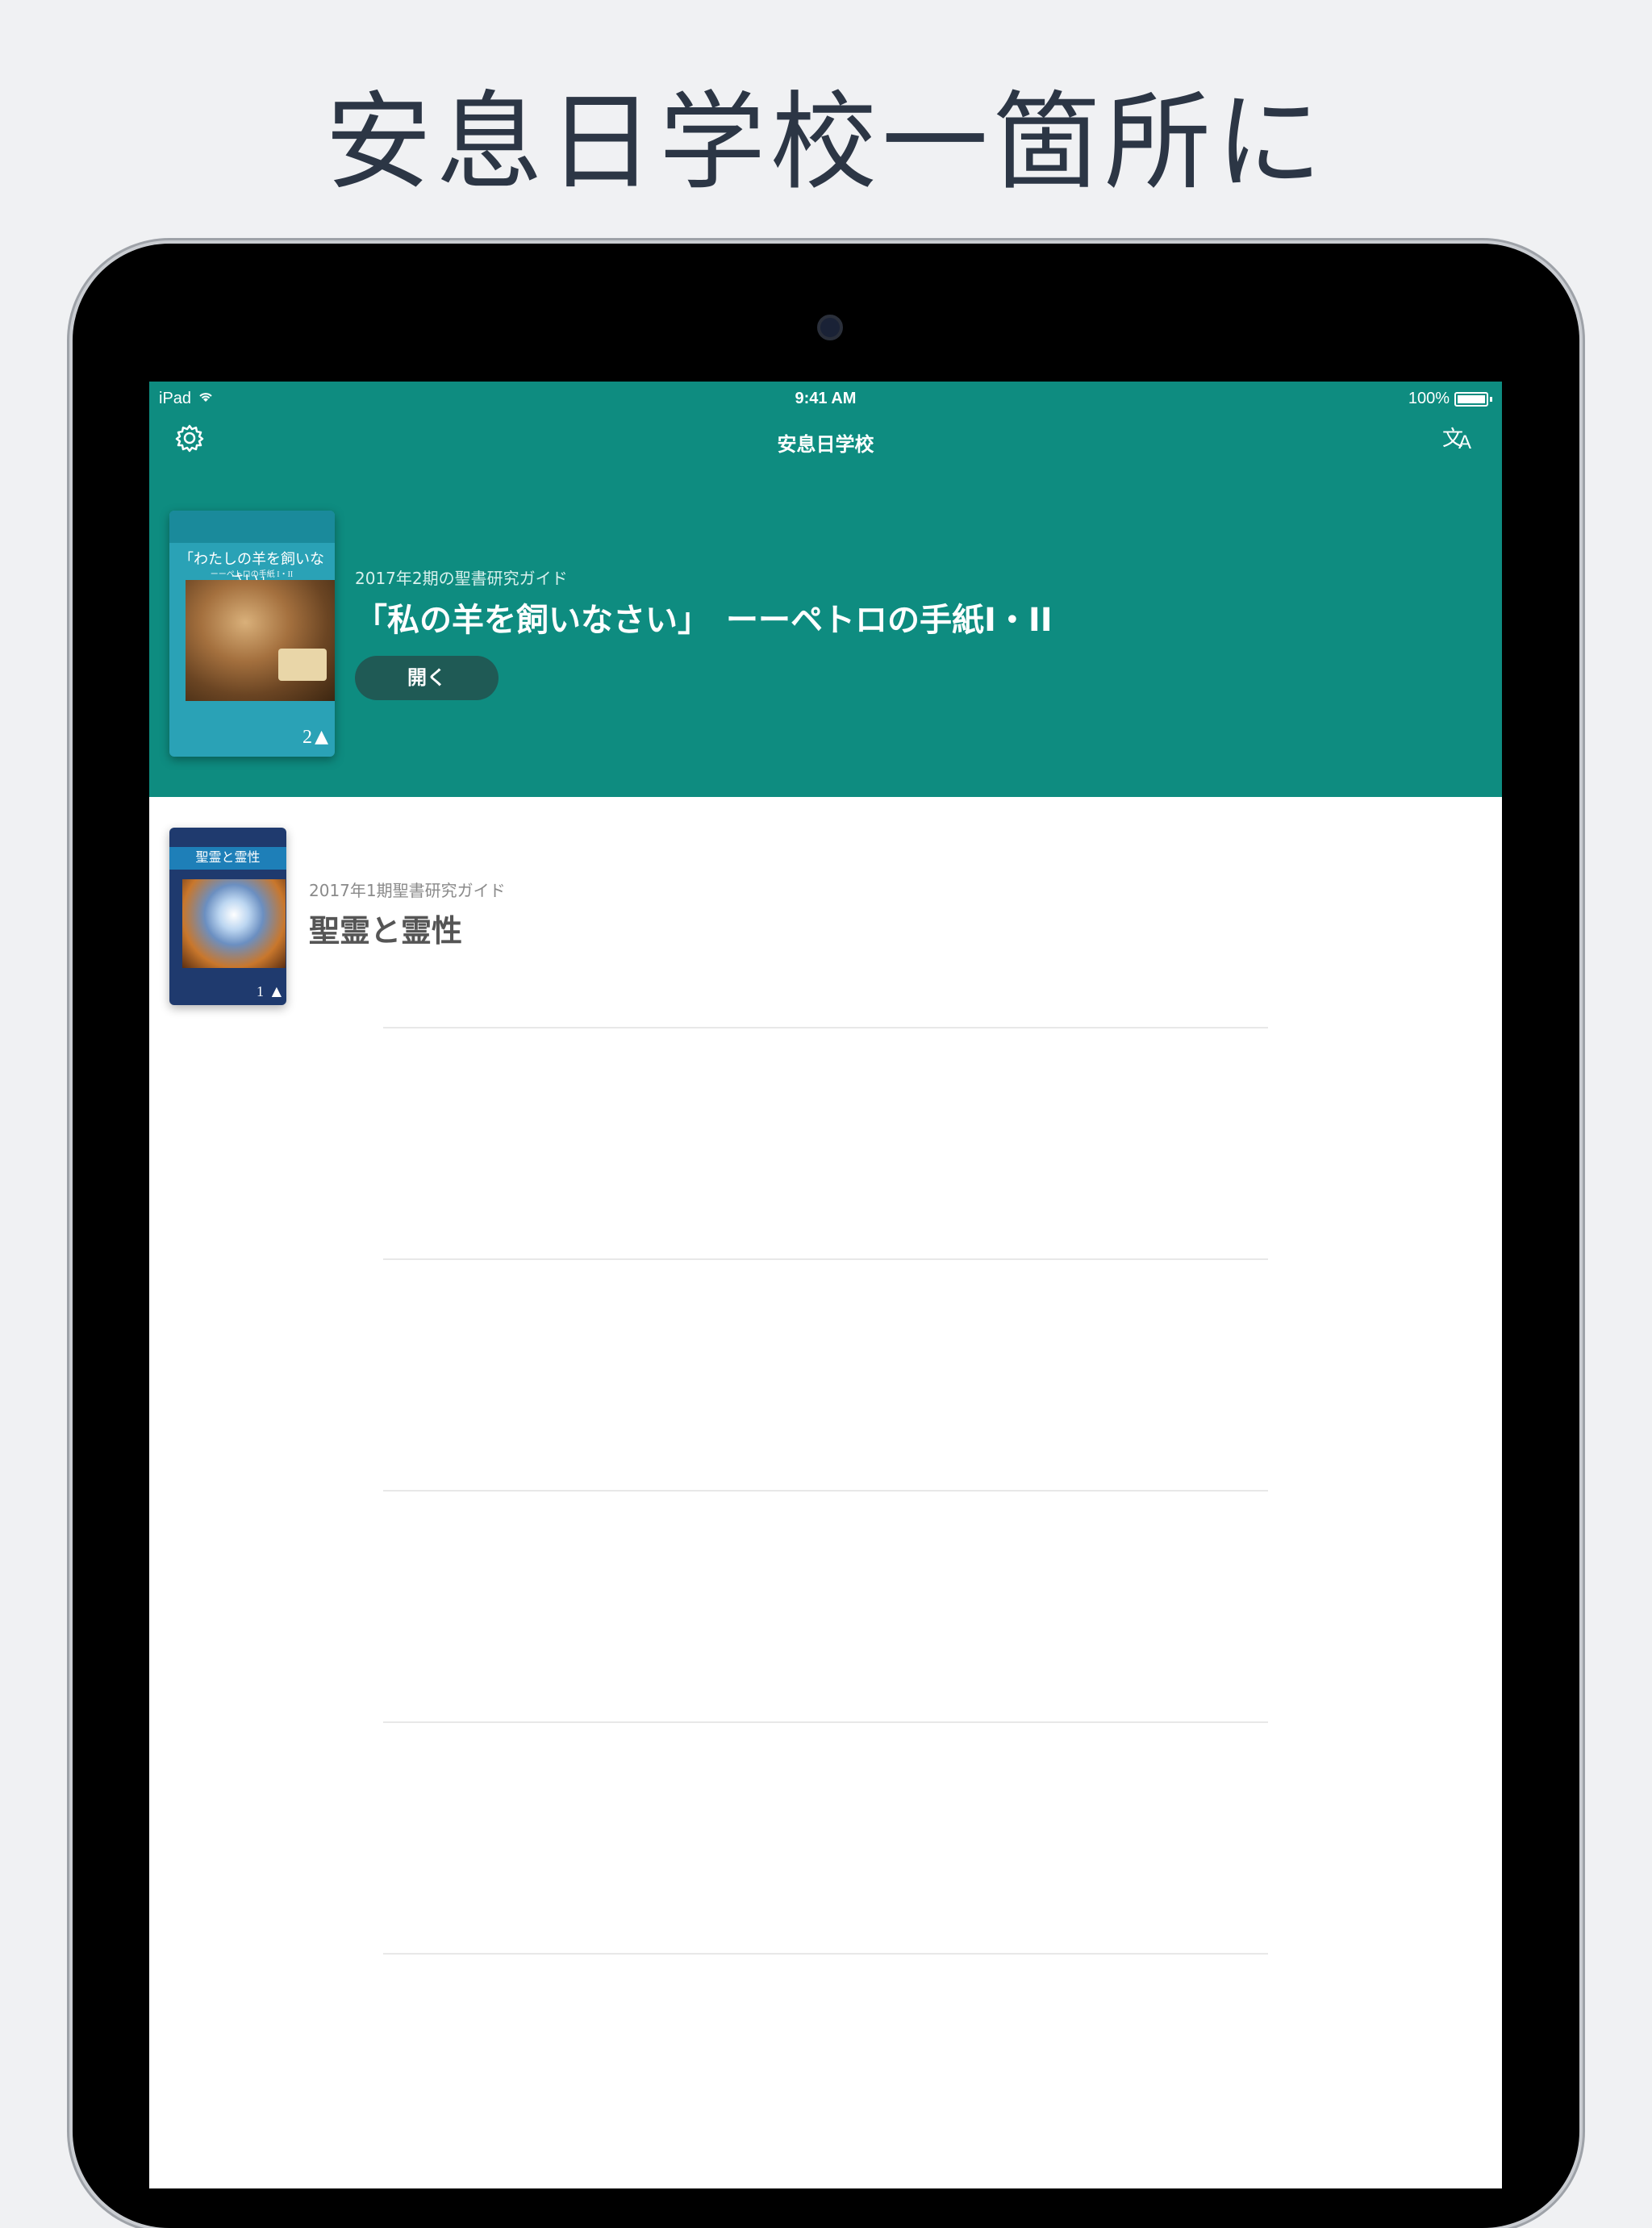 This screenshot has width=1652, height=2228. What do you see at coordinates (307, 737) in the screenshot?
I see `cover-number: 2` at bounding box center [307, 737].